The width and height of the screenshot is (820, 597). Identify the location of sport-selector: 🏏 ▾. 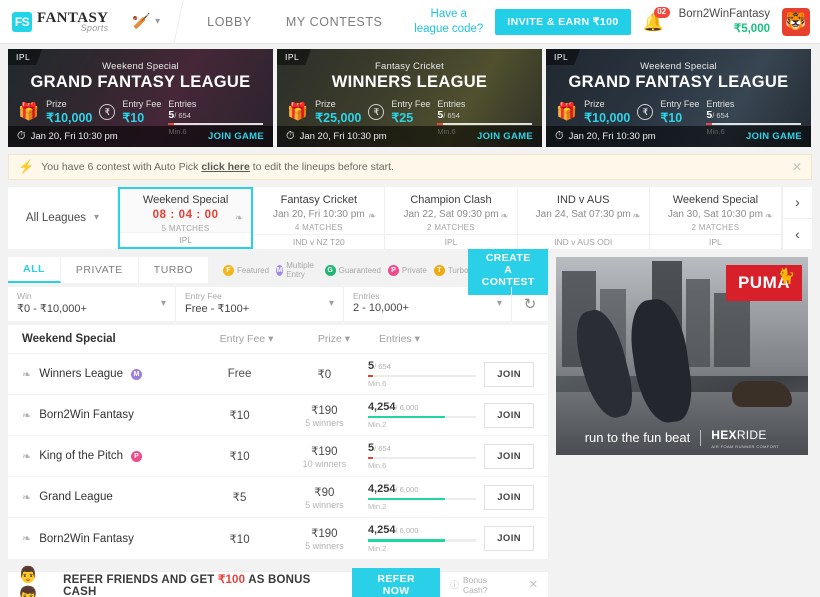
(146, 21).